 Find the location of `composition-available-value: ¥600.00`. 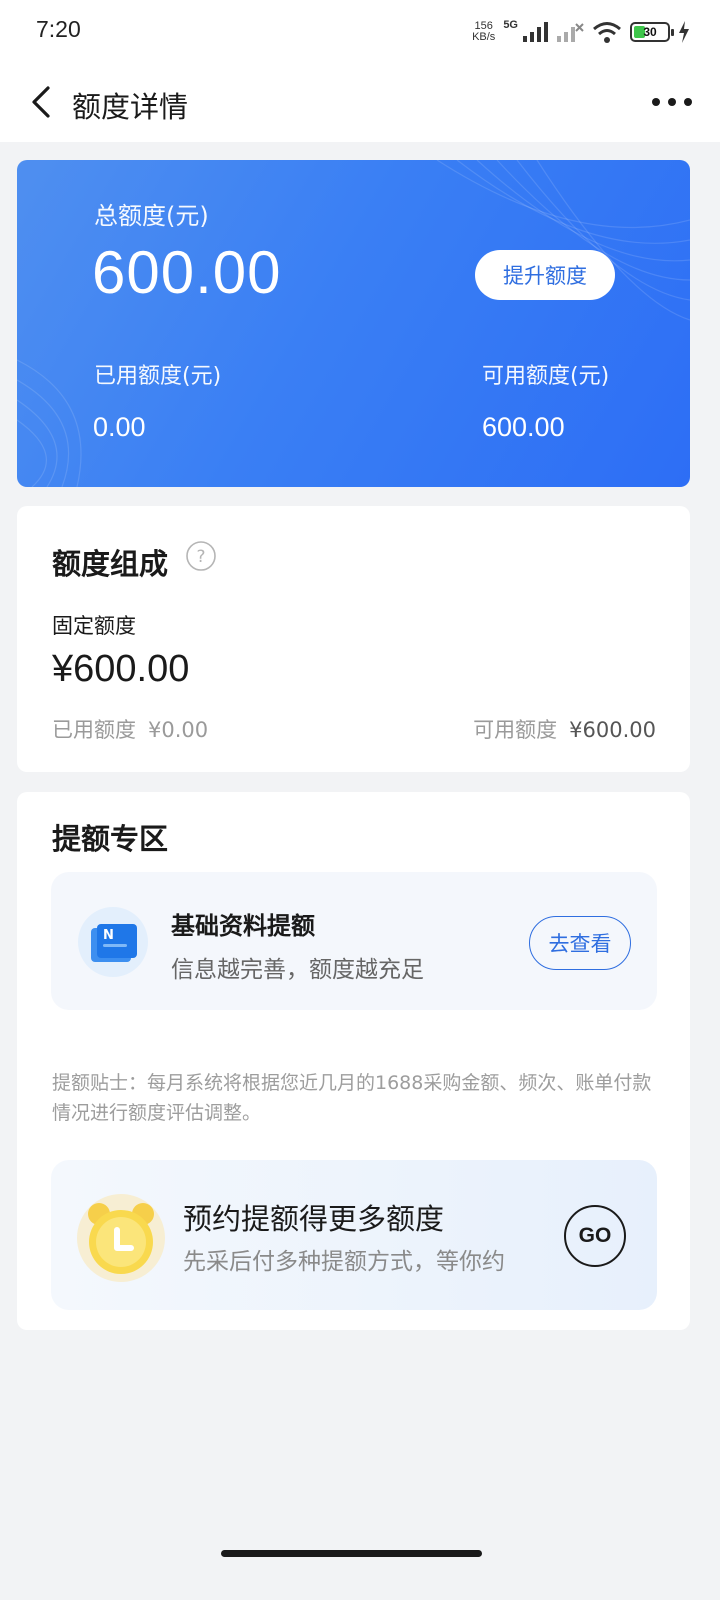

composition-available-value: ¥600.00 is located at coordinates (612, 730).